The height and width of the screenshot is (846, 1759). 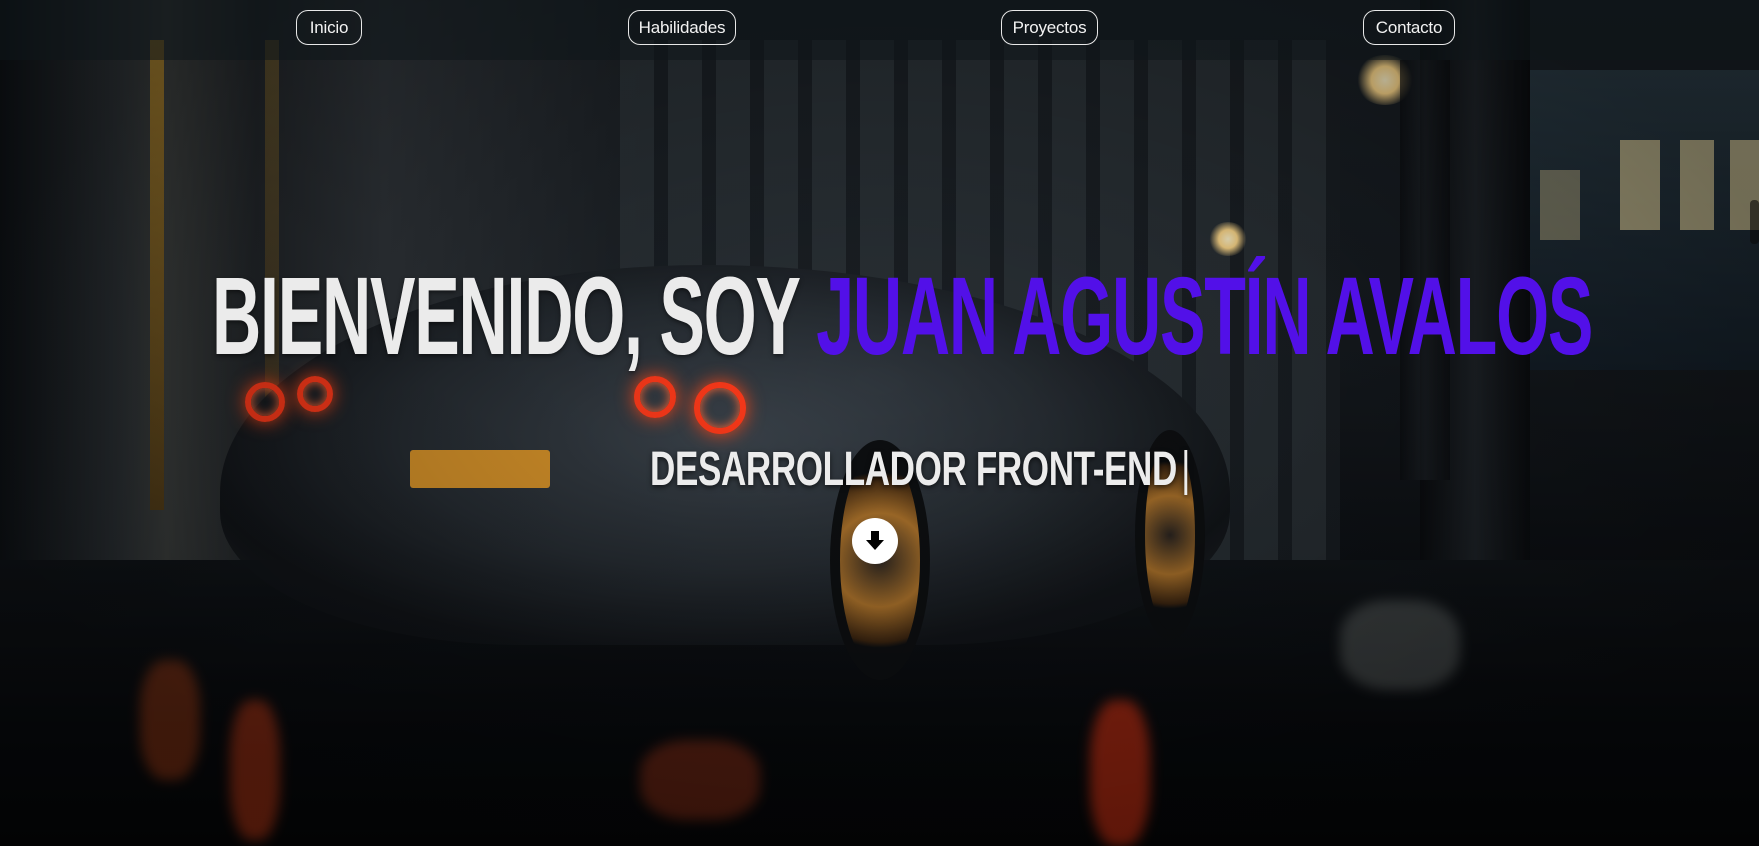 I want to click on download-button, so click(x=875, y=541).